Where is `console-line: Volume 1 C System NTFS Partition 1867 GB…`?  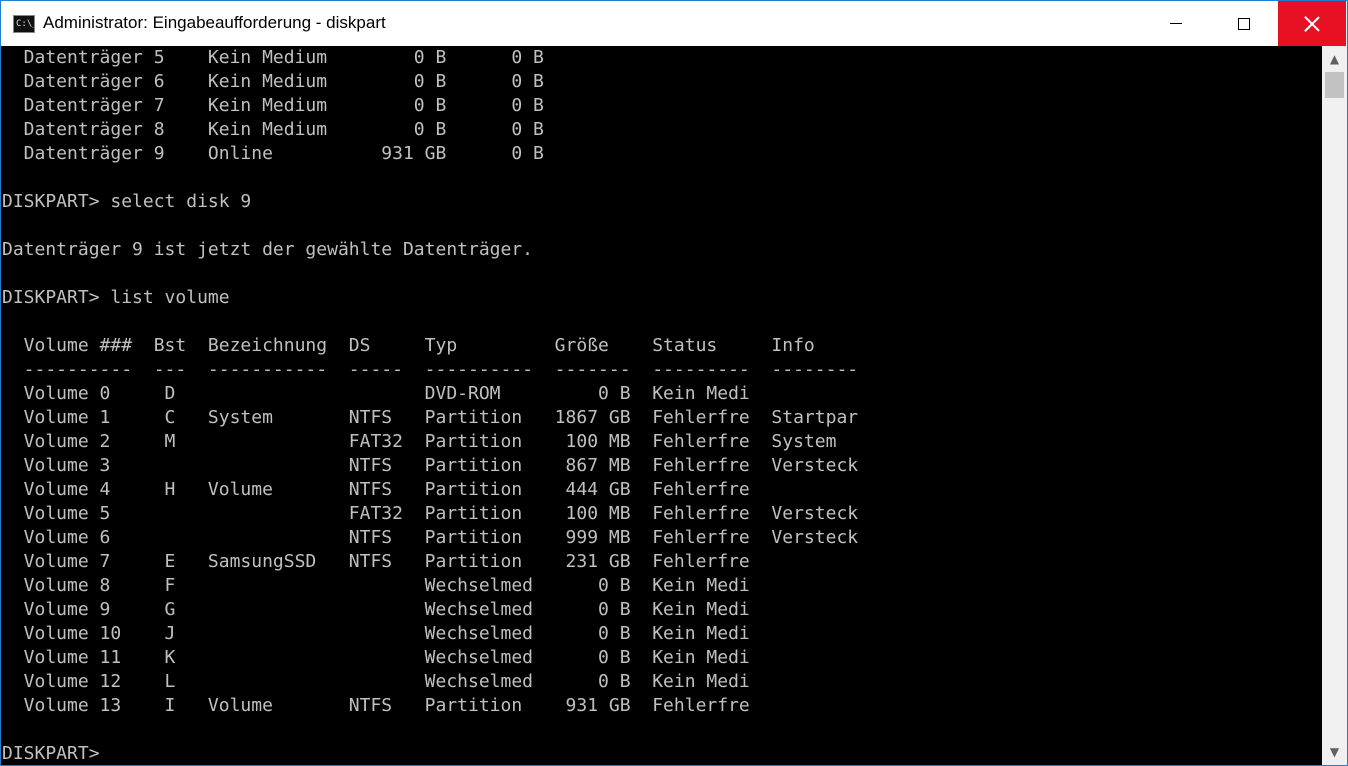 console-line: Volume 1 C System NTFS Partition 1867 GB… is located at coordinates (430, 417).